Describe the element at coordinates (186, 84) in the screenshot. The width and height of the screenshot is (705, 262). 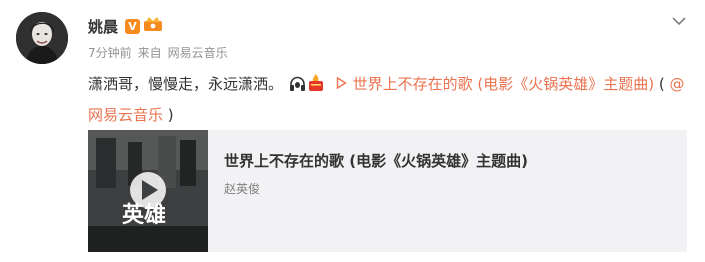
I see `post-main-text: 潇洒哥，慢慢走，永远潇洒。` at that location.